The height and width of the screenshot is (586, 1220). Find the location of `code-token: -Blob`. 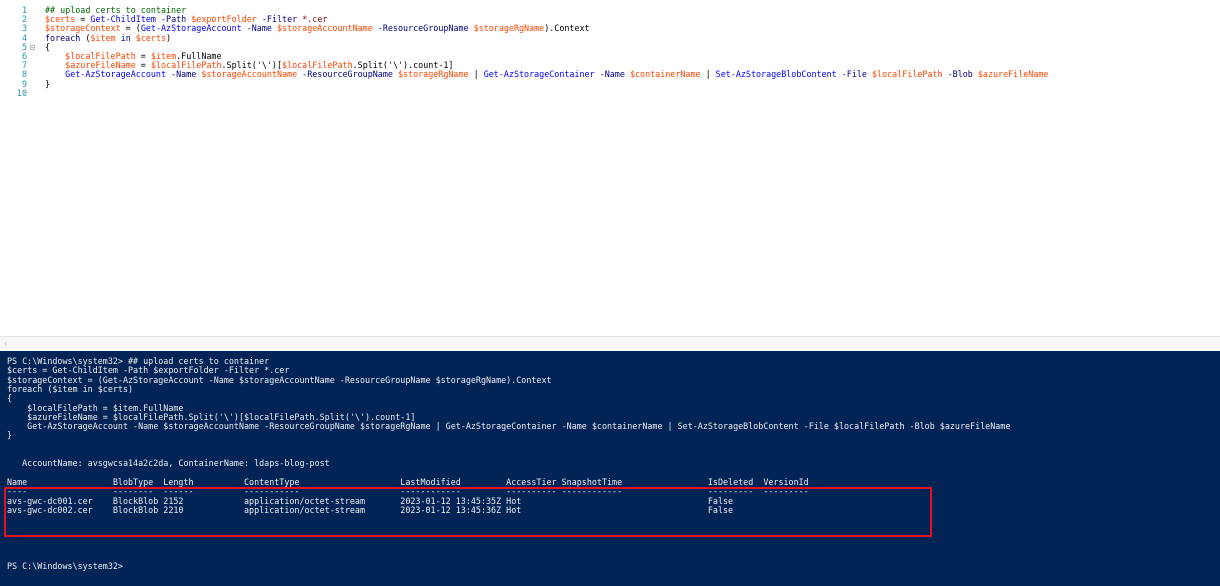

code-token: -Blob is located at coordinates (960, 74).